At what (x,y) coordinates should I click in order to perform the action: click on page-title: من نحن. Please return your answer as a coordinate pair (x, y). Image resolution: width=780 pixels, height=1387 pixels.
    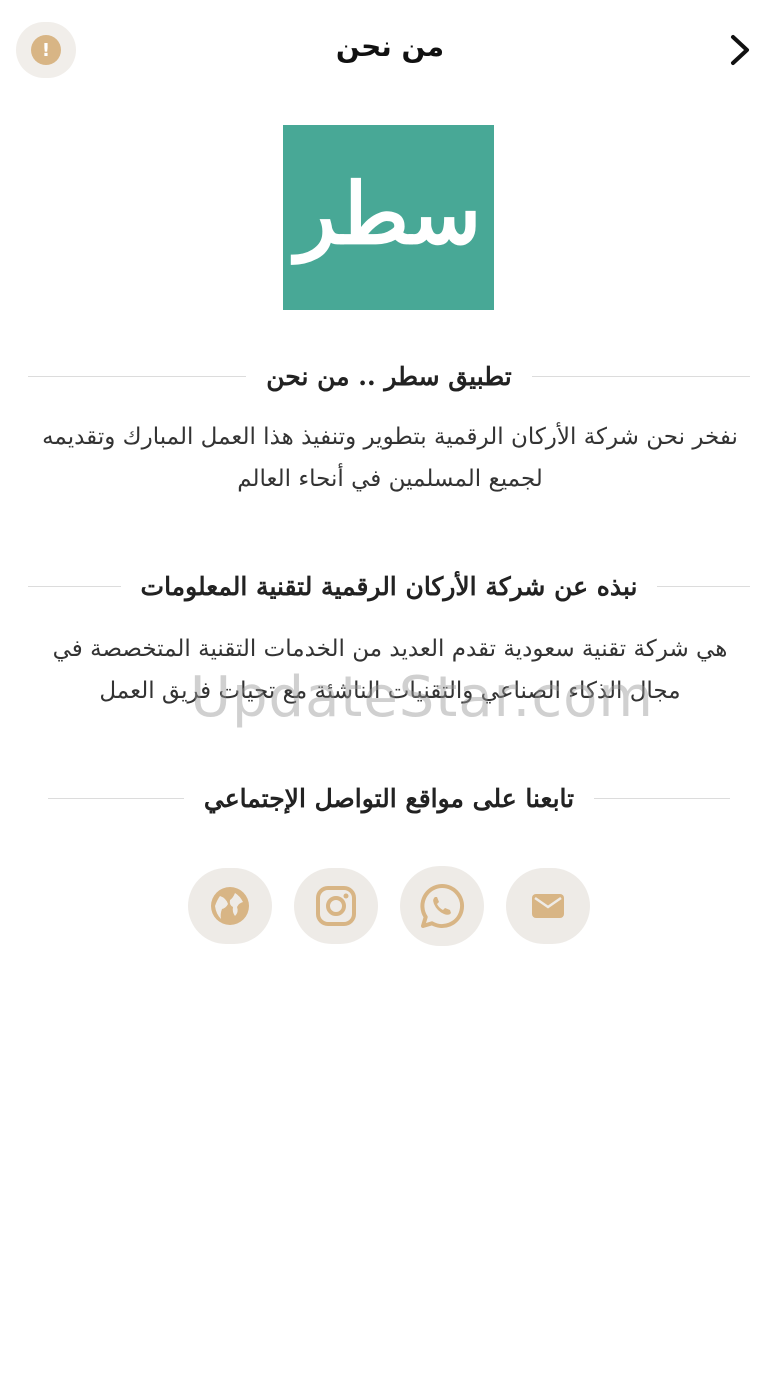
    Looking at the image, I should click on (390, 46).